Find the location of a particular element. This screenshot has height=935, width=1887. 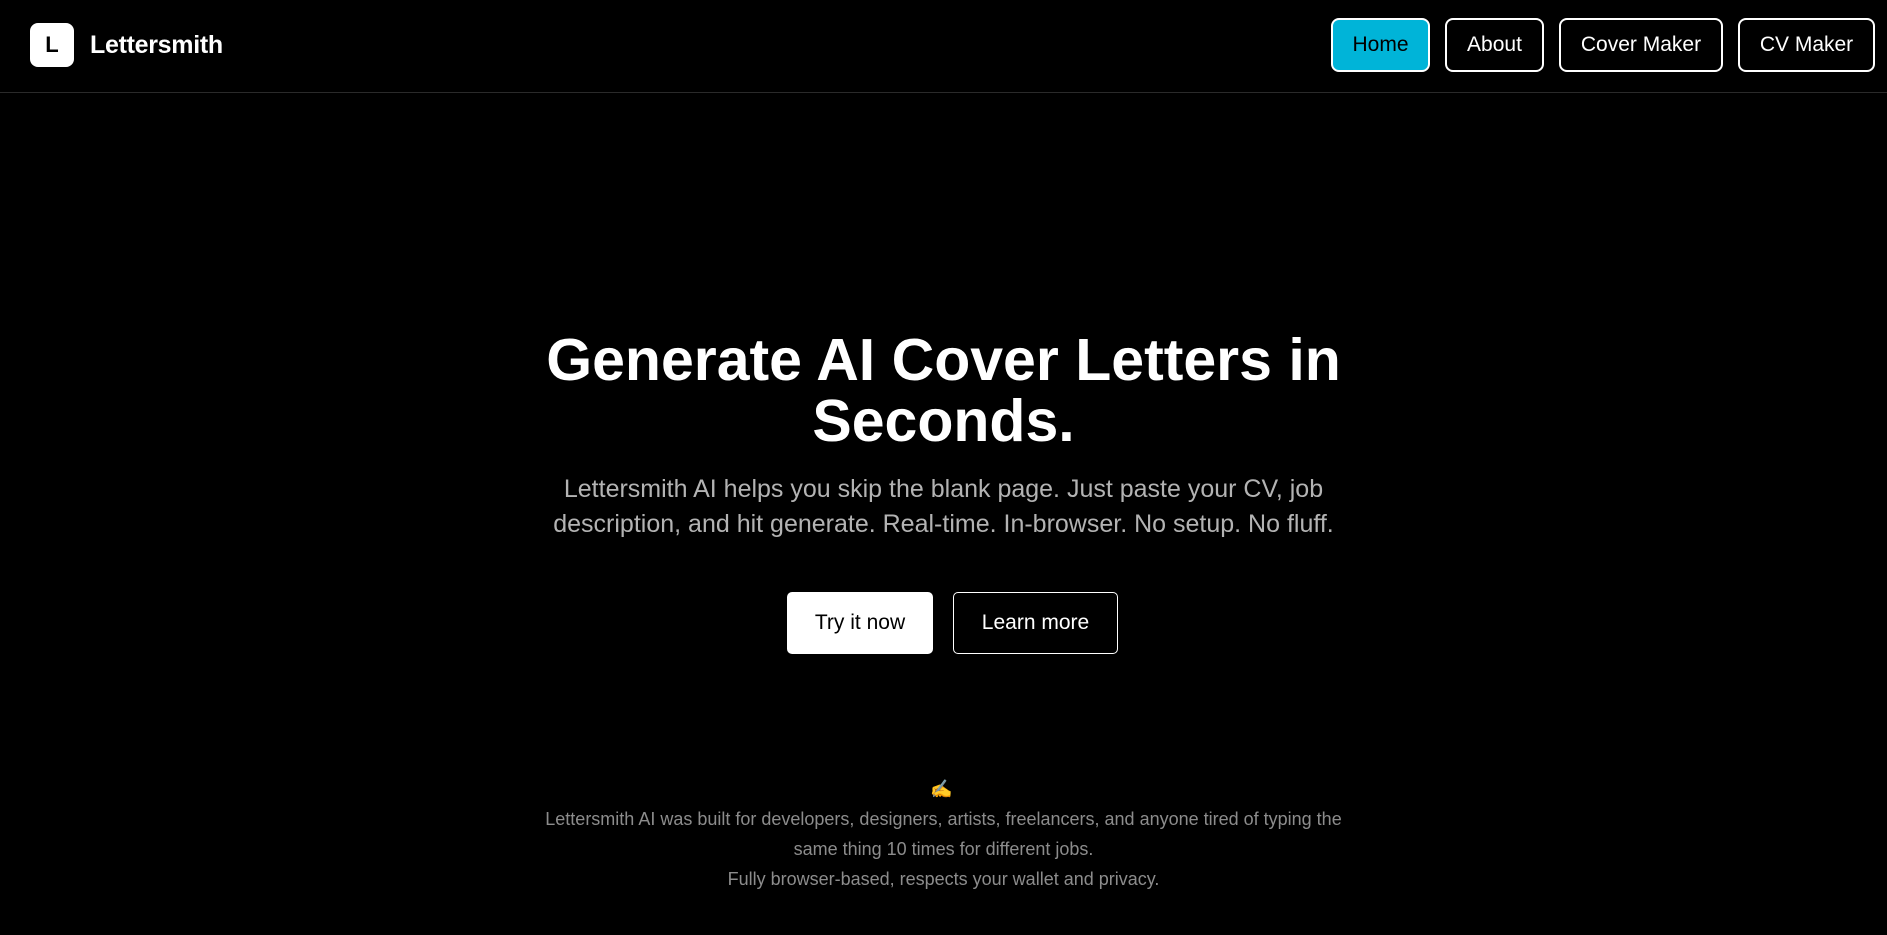

hero-title-line-2: Seconds. is located at coordinates (943, 421).